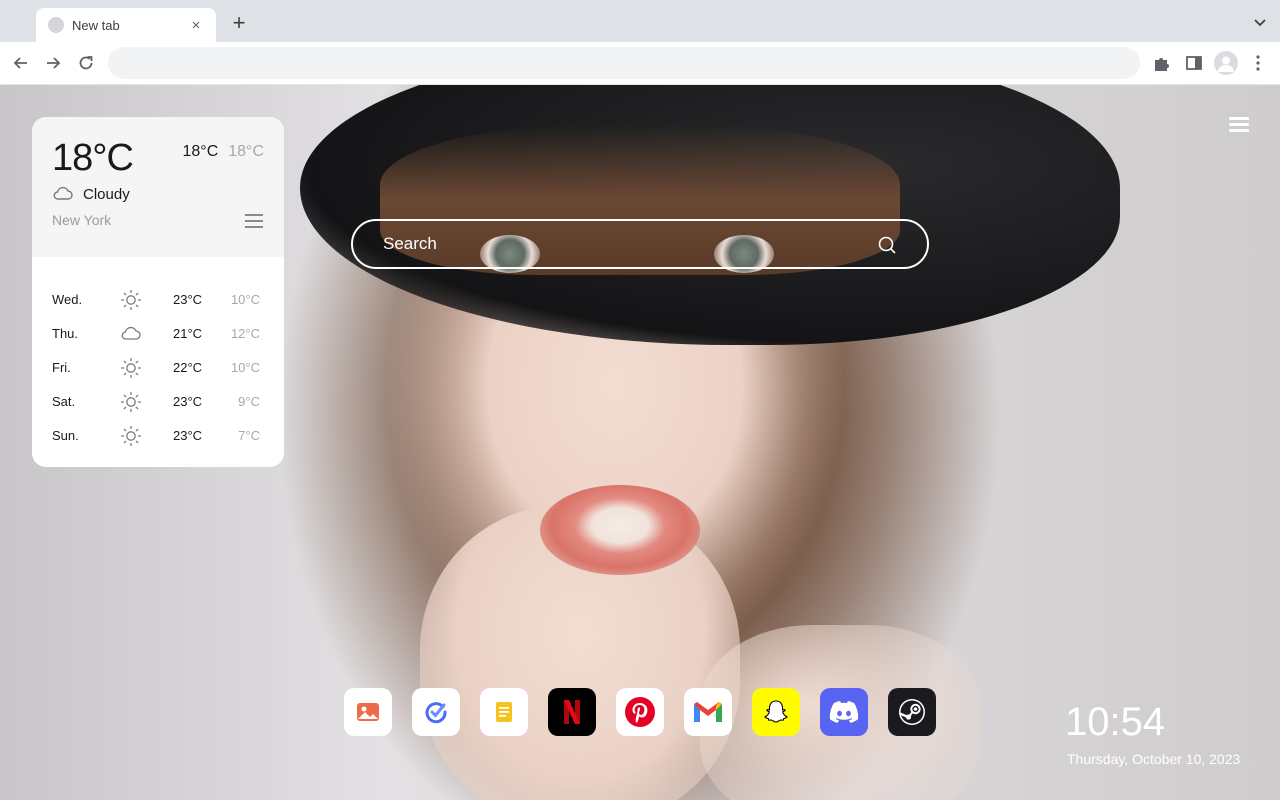  What do you see at coordinates (158, 334) in the screenshot?
I see `forecast-row: Thu. 21°C 12°C` at bounding box center [158, 334].